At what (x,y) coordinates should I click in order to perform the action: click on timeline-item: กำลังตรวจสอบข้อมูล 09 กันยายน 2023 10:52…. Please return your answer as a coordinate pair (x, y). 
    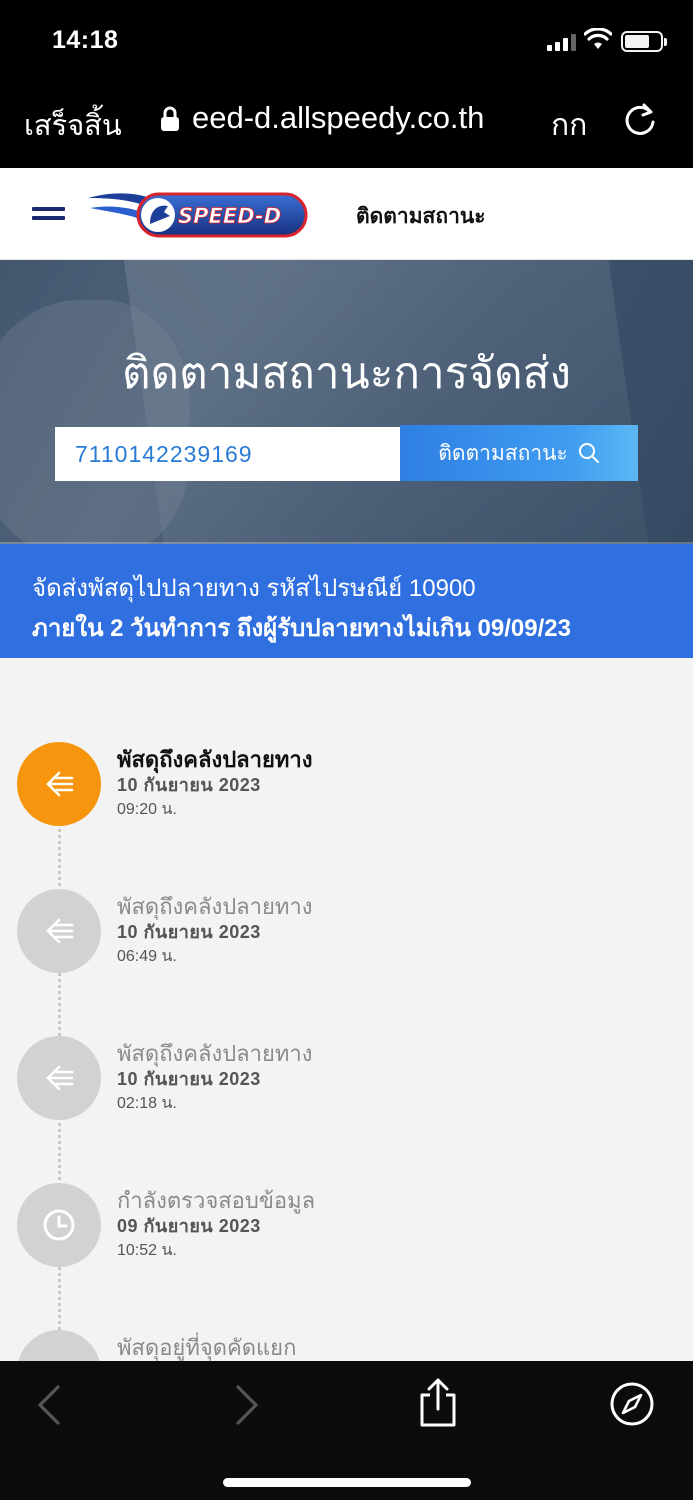
    Looking at the image, I should click on (346, 1256).